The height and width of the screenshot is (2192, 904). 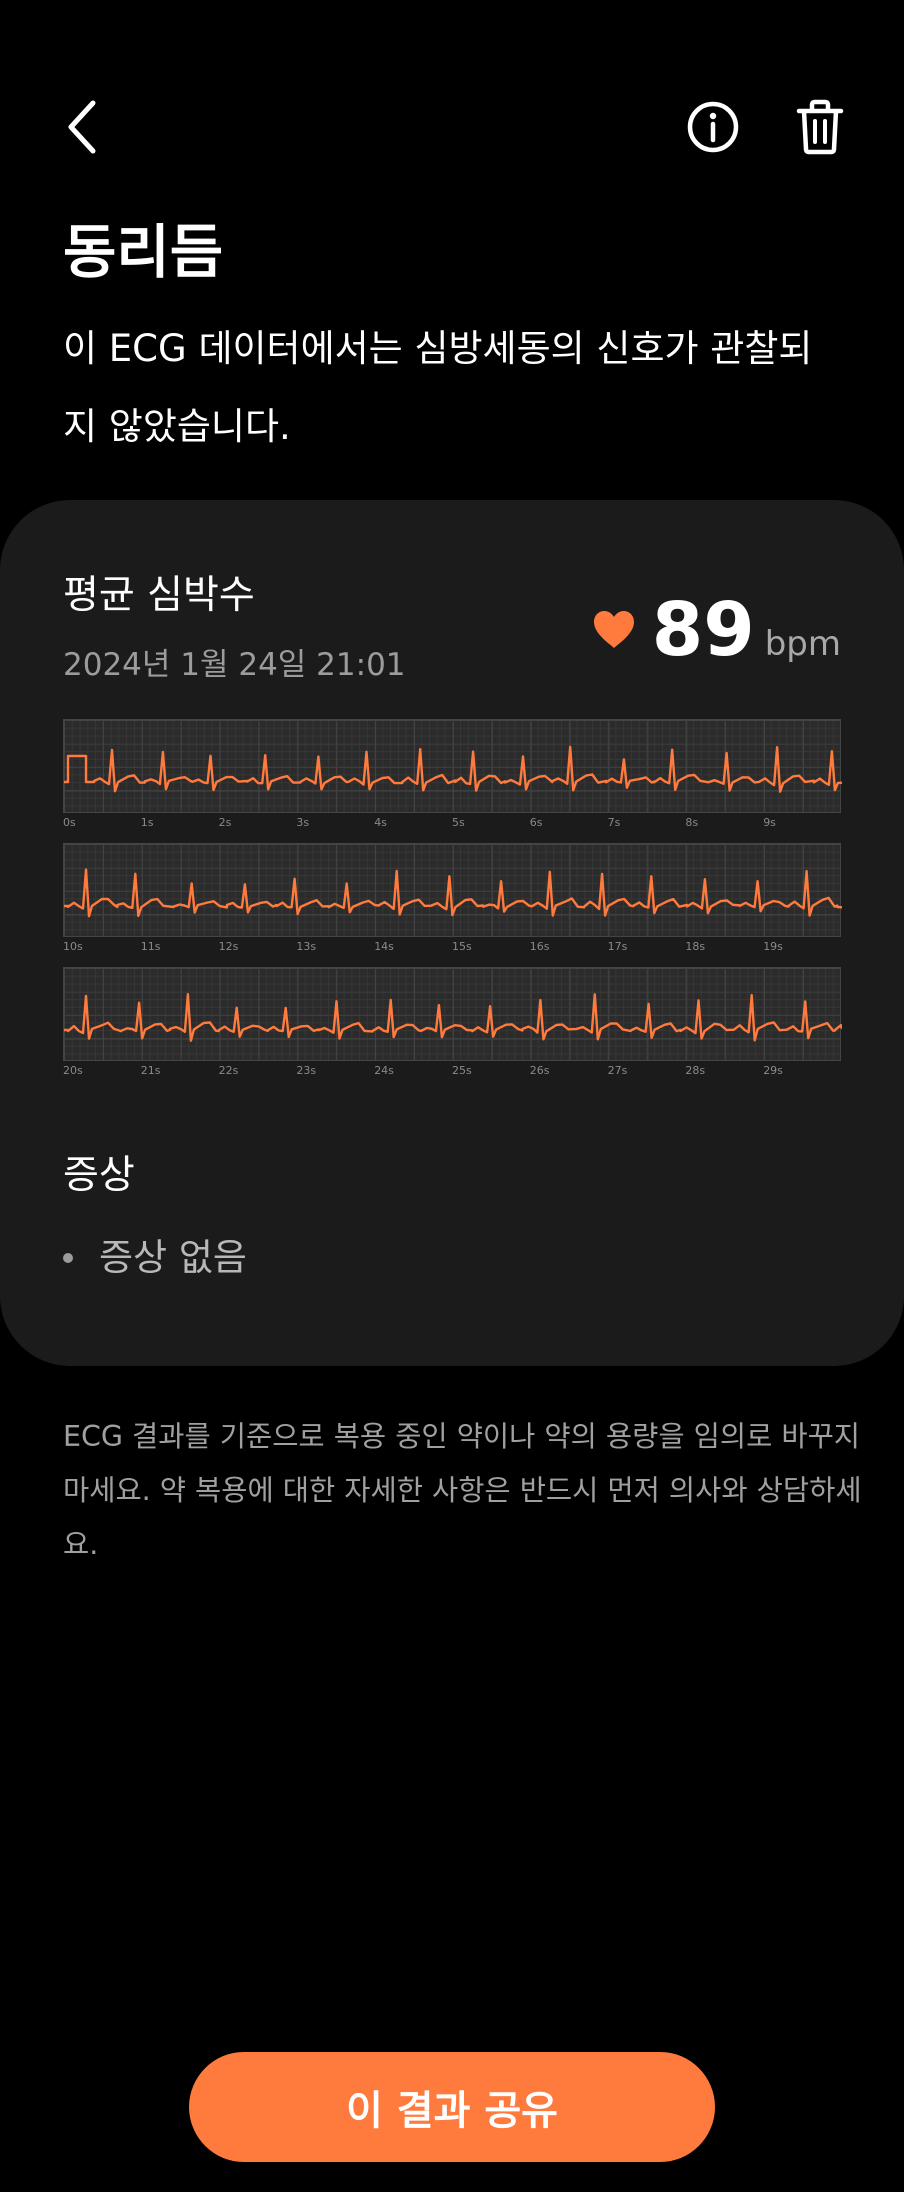 I want to click on ecg-tick: 1s, so click(x=147, y=822).